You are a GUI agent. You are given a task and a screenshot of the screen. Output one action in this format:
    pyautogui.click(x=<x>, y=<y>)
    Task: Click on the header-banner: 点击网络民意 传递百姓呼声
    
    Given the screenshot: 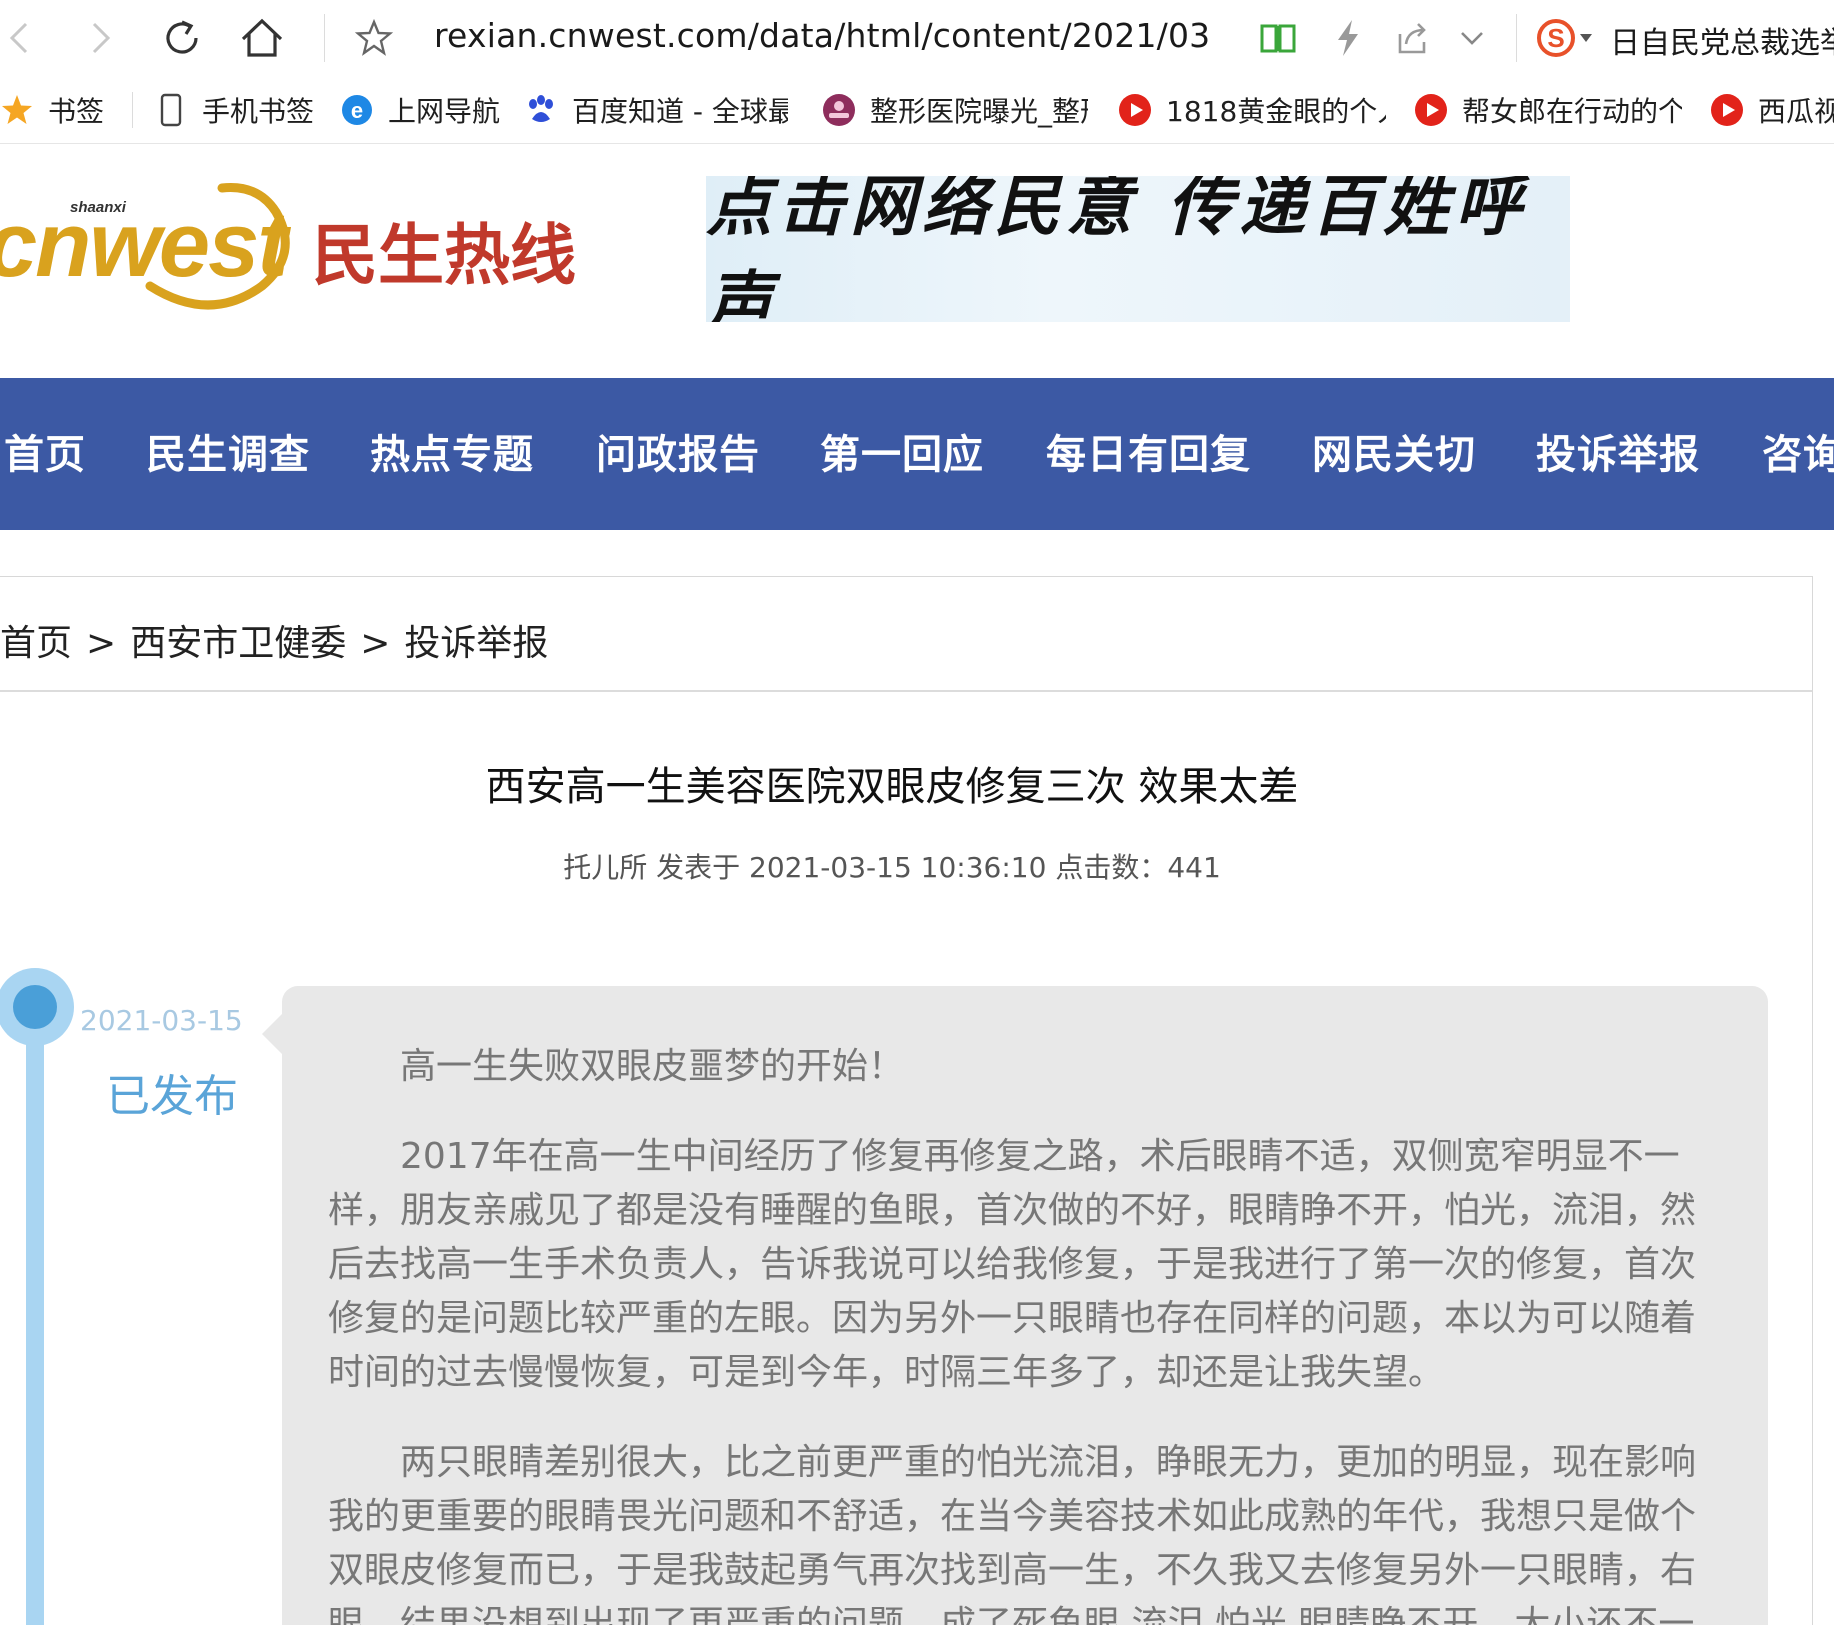 What is the action you would take?
    pyautogui.click(x=1138, y=249)
    